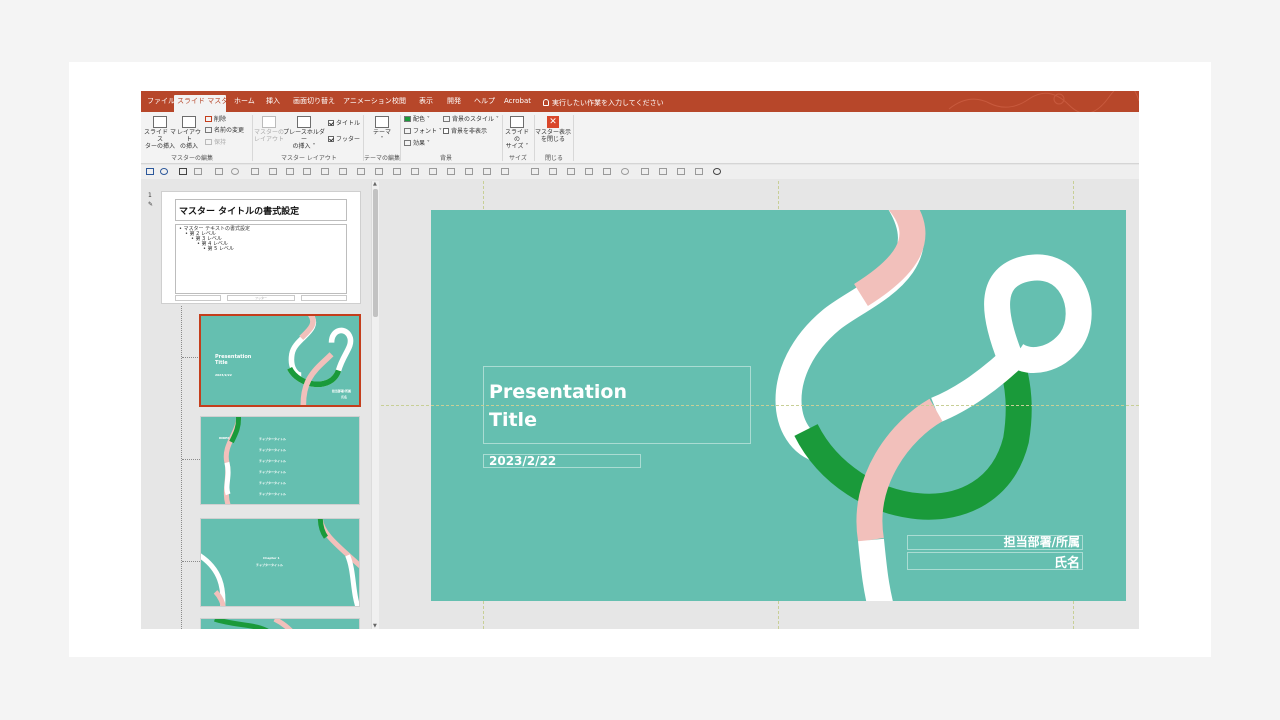 This screenshot has height=720, width=1280. I want to click on group-label-size: サイズ, so click(518, 158).